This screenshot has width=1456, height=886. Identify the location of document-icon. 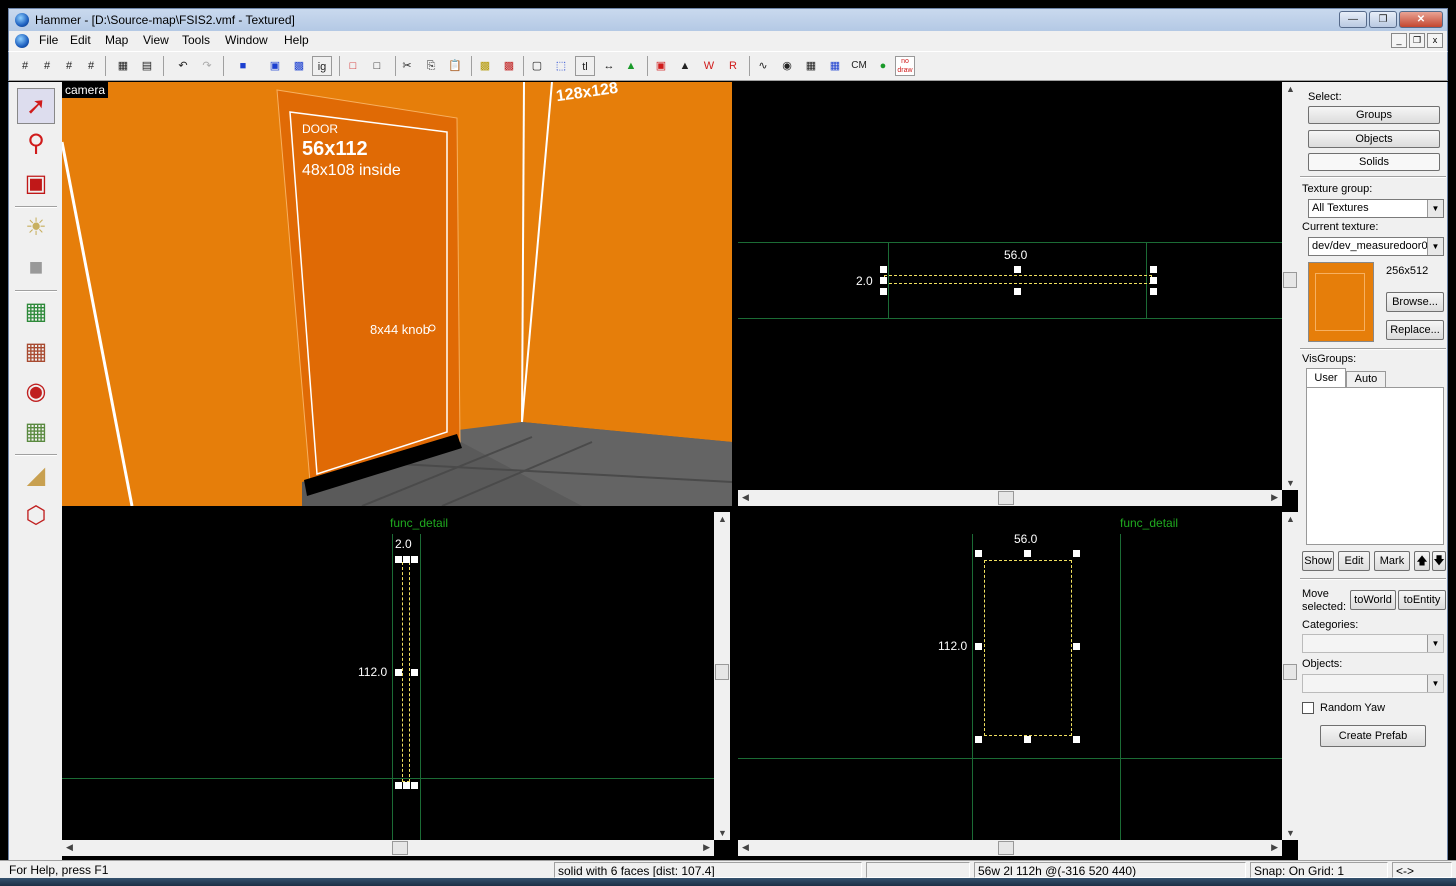
(22, 41).